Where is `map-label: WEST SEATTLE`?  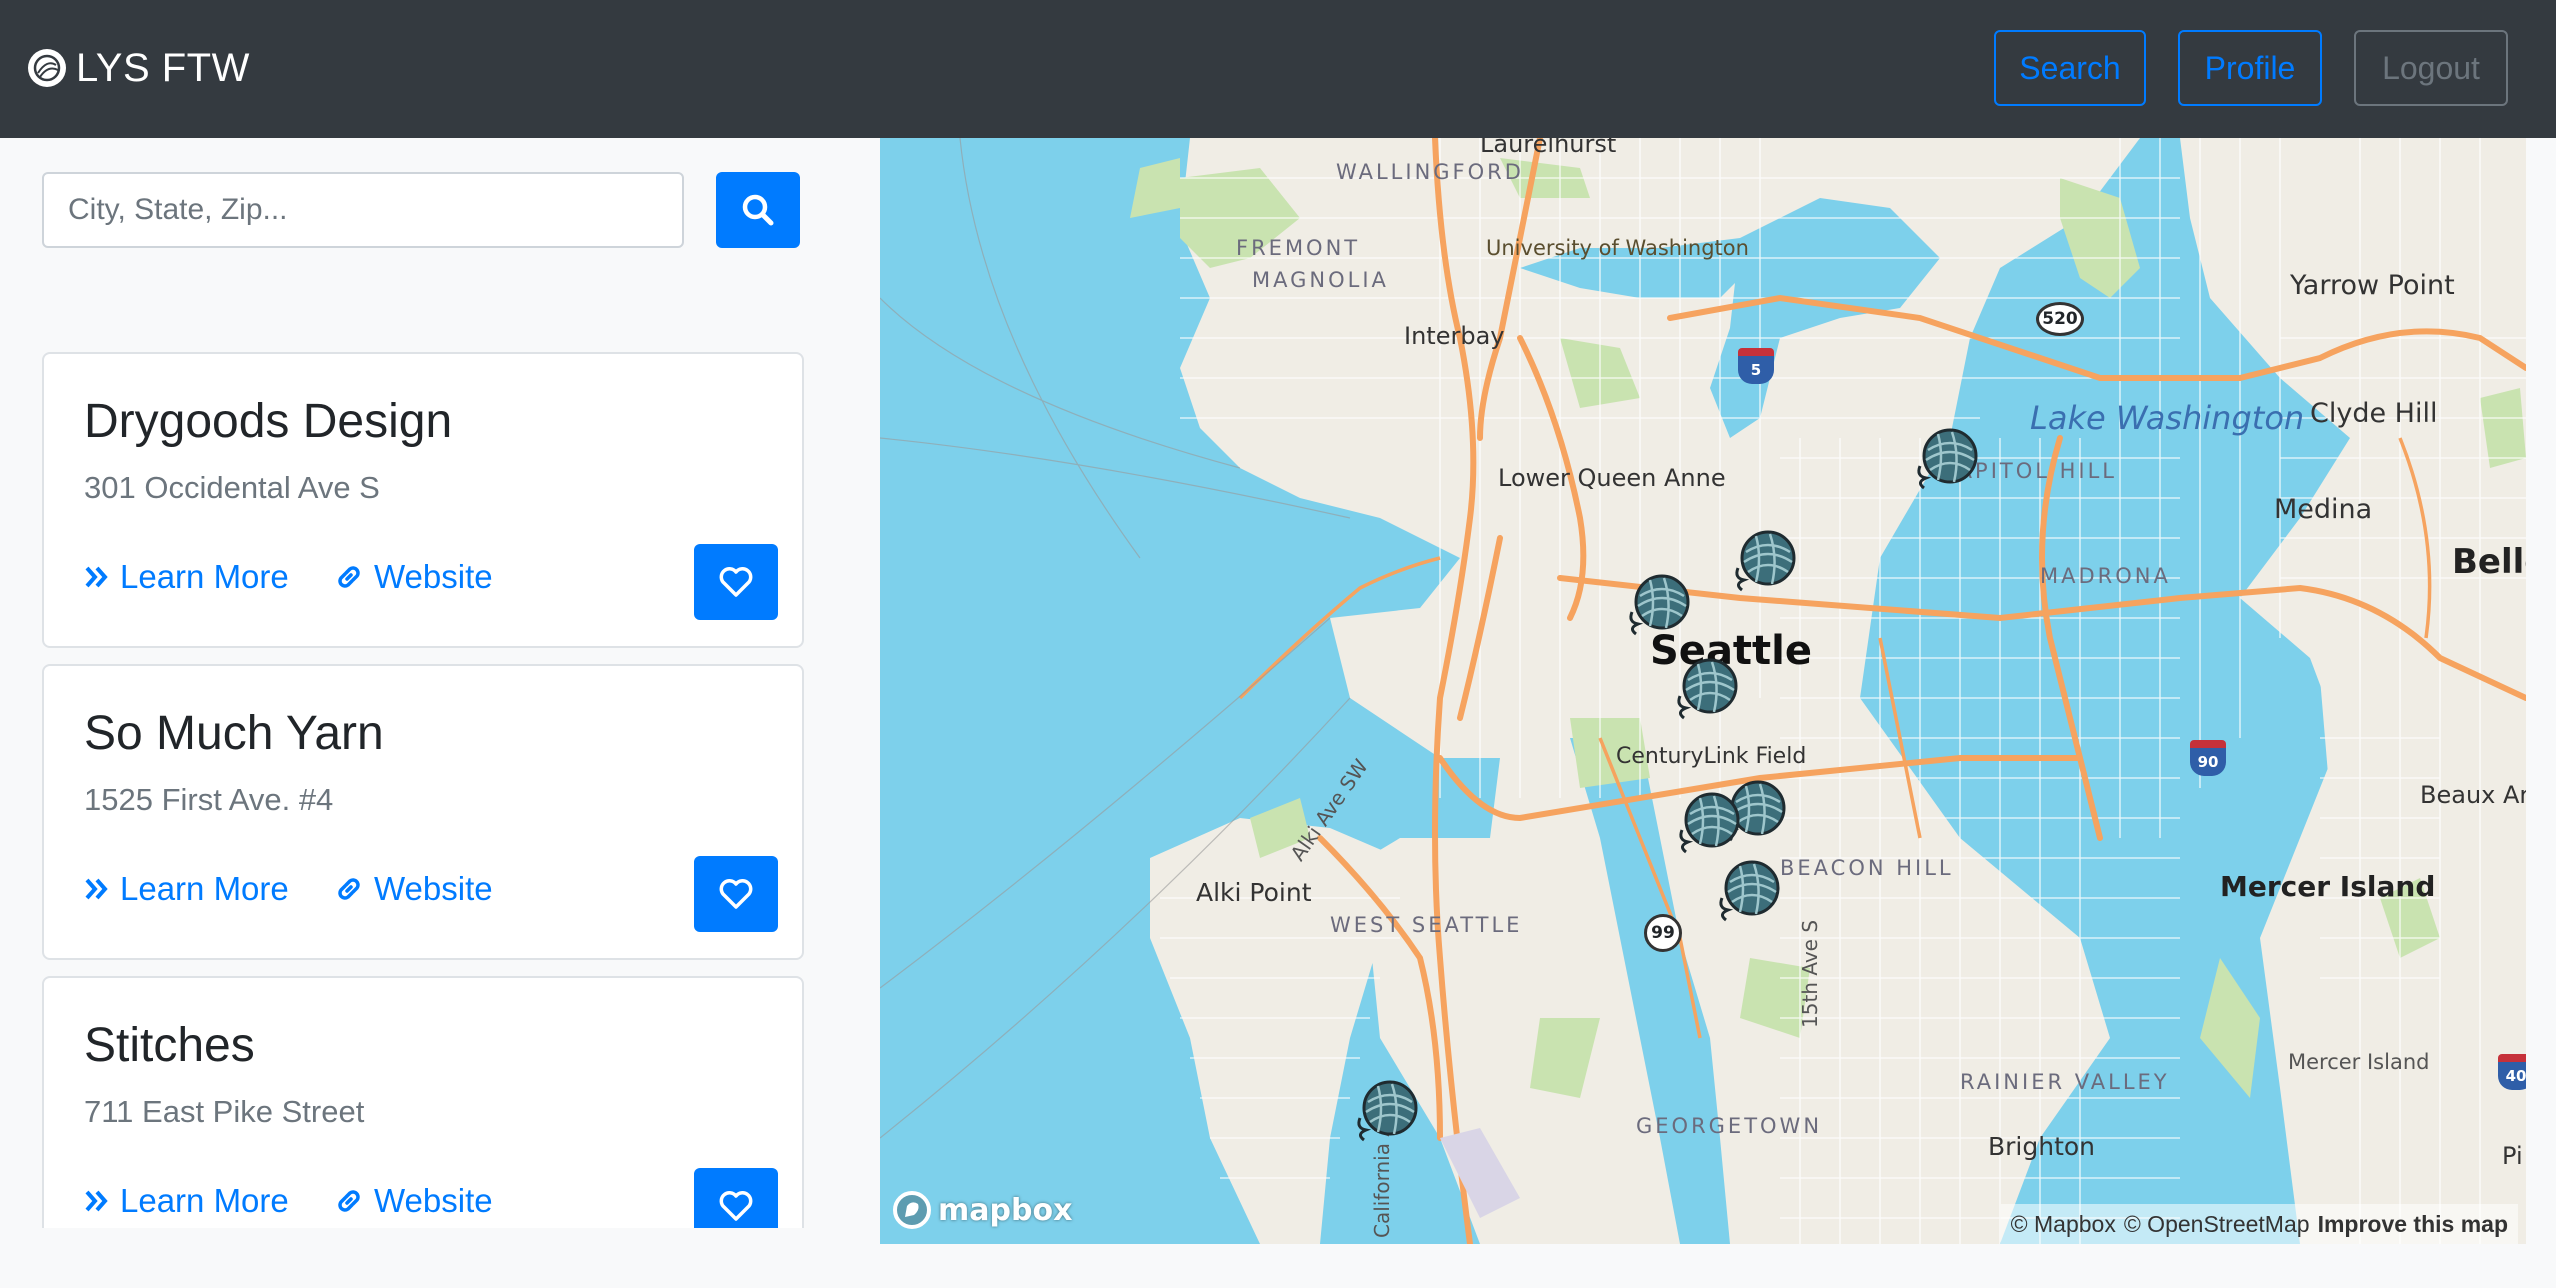
map-label: WEST SEATTLE is located at coordinates (1426, 925).